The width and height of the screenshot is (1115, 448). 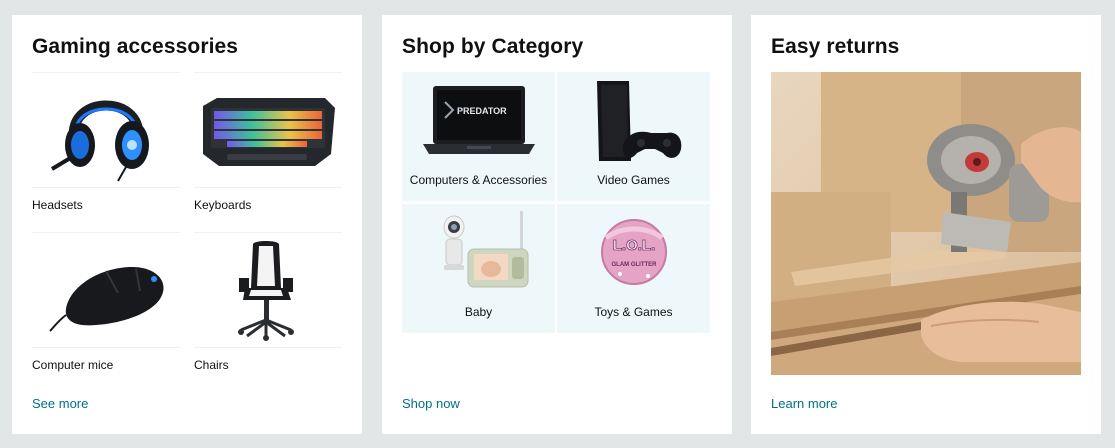 I want to click on quad-label: Chairs, so click(x=211, y=365).